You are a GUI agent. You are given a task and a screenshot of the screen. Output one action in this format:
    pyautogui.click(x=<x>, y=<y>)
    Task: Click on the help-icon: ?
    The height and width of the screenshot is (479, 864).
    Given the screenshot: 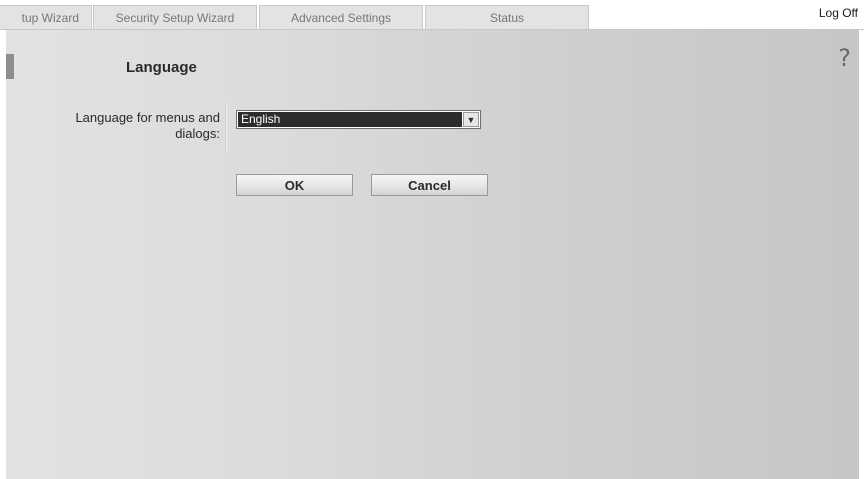 What is the action you would take?
    pyautogui.click(x=844, y=58)
    